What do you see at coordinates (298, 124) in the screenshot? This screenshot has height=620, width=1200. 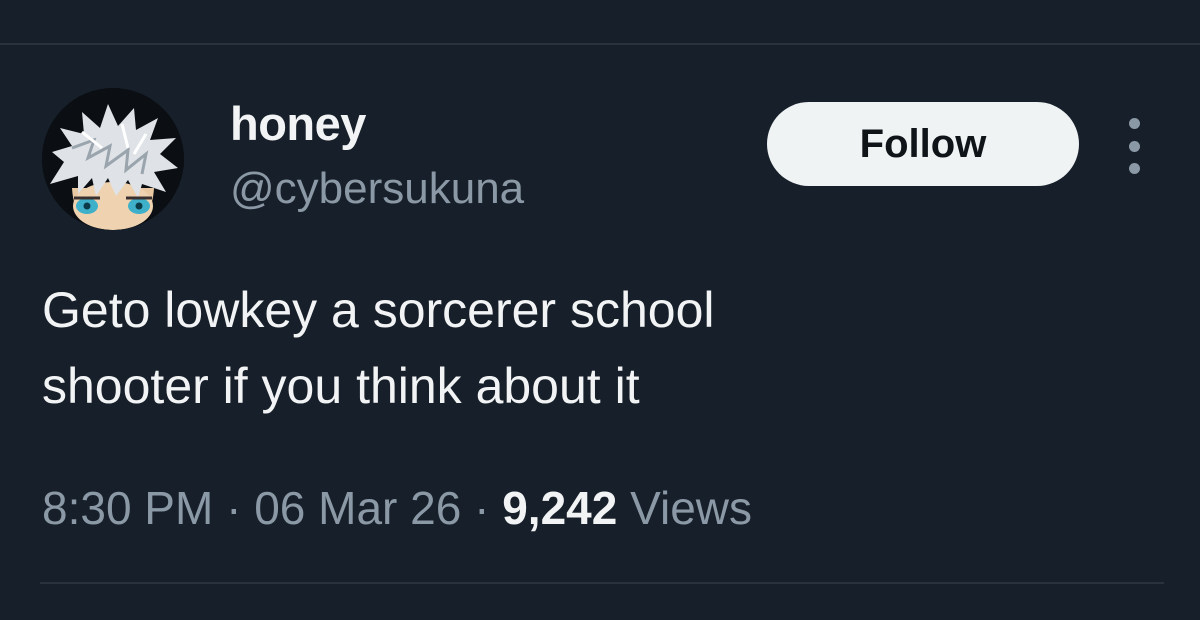 I see `author-display-name: honey` at bounding box center [298, 124].